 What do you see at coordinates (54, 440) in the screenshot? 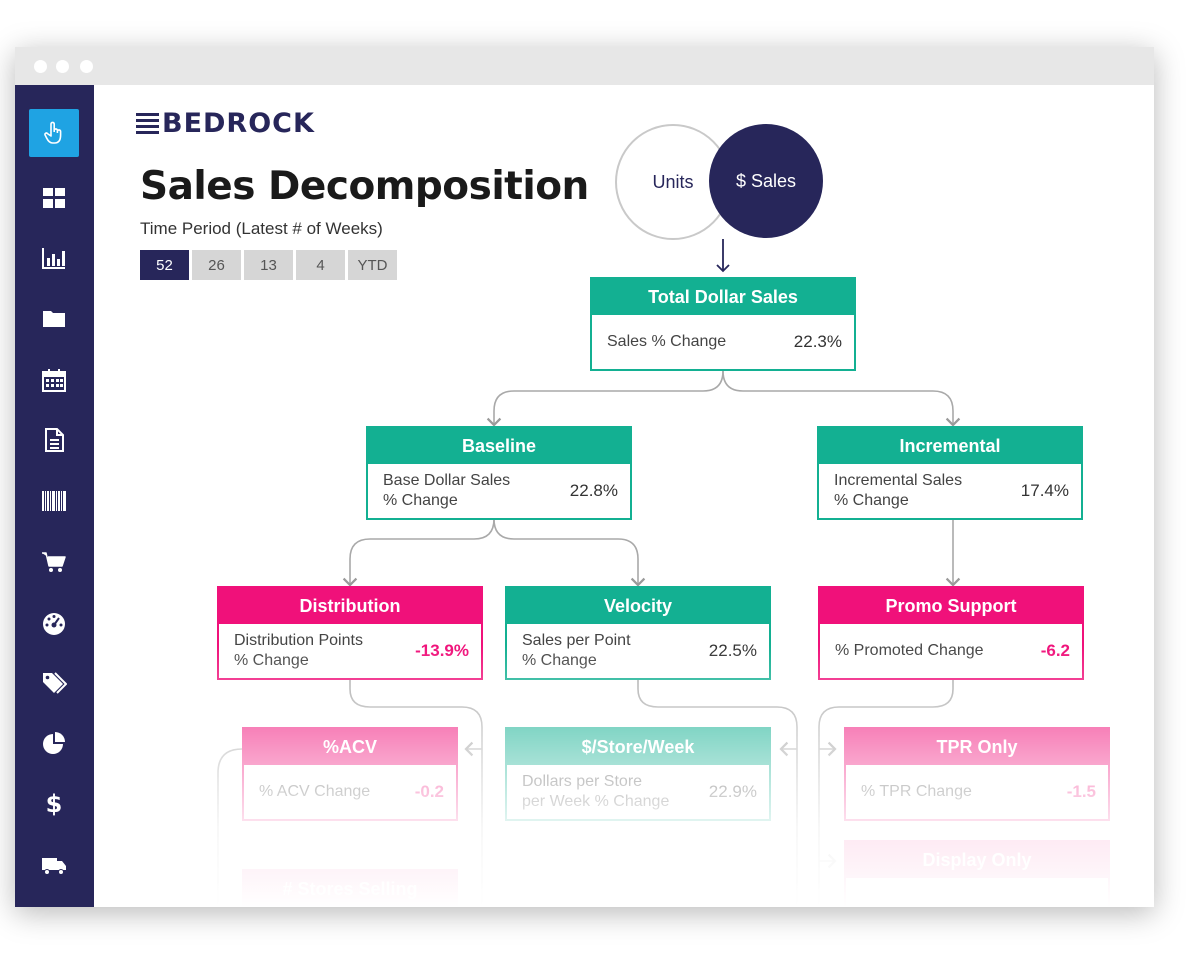
I see `document-icon` at bounding box center [54, 440].